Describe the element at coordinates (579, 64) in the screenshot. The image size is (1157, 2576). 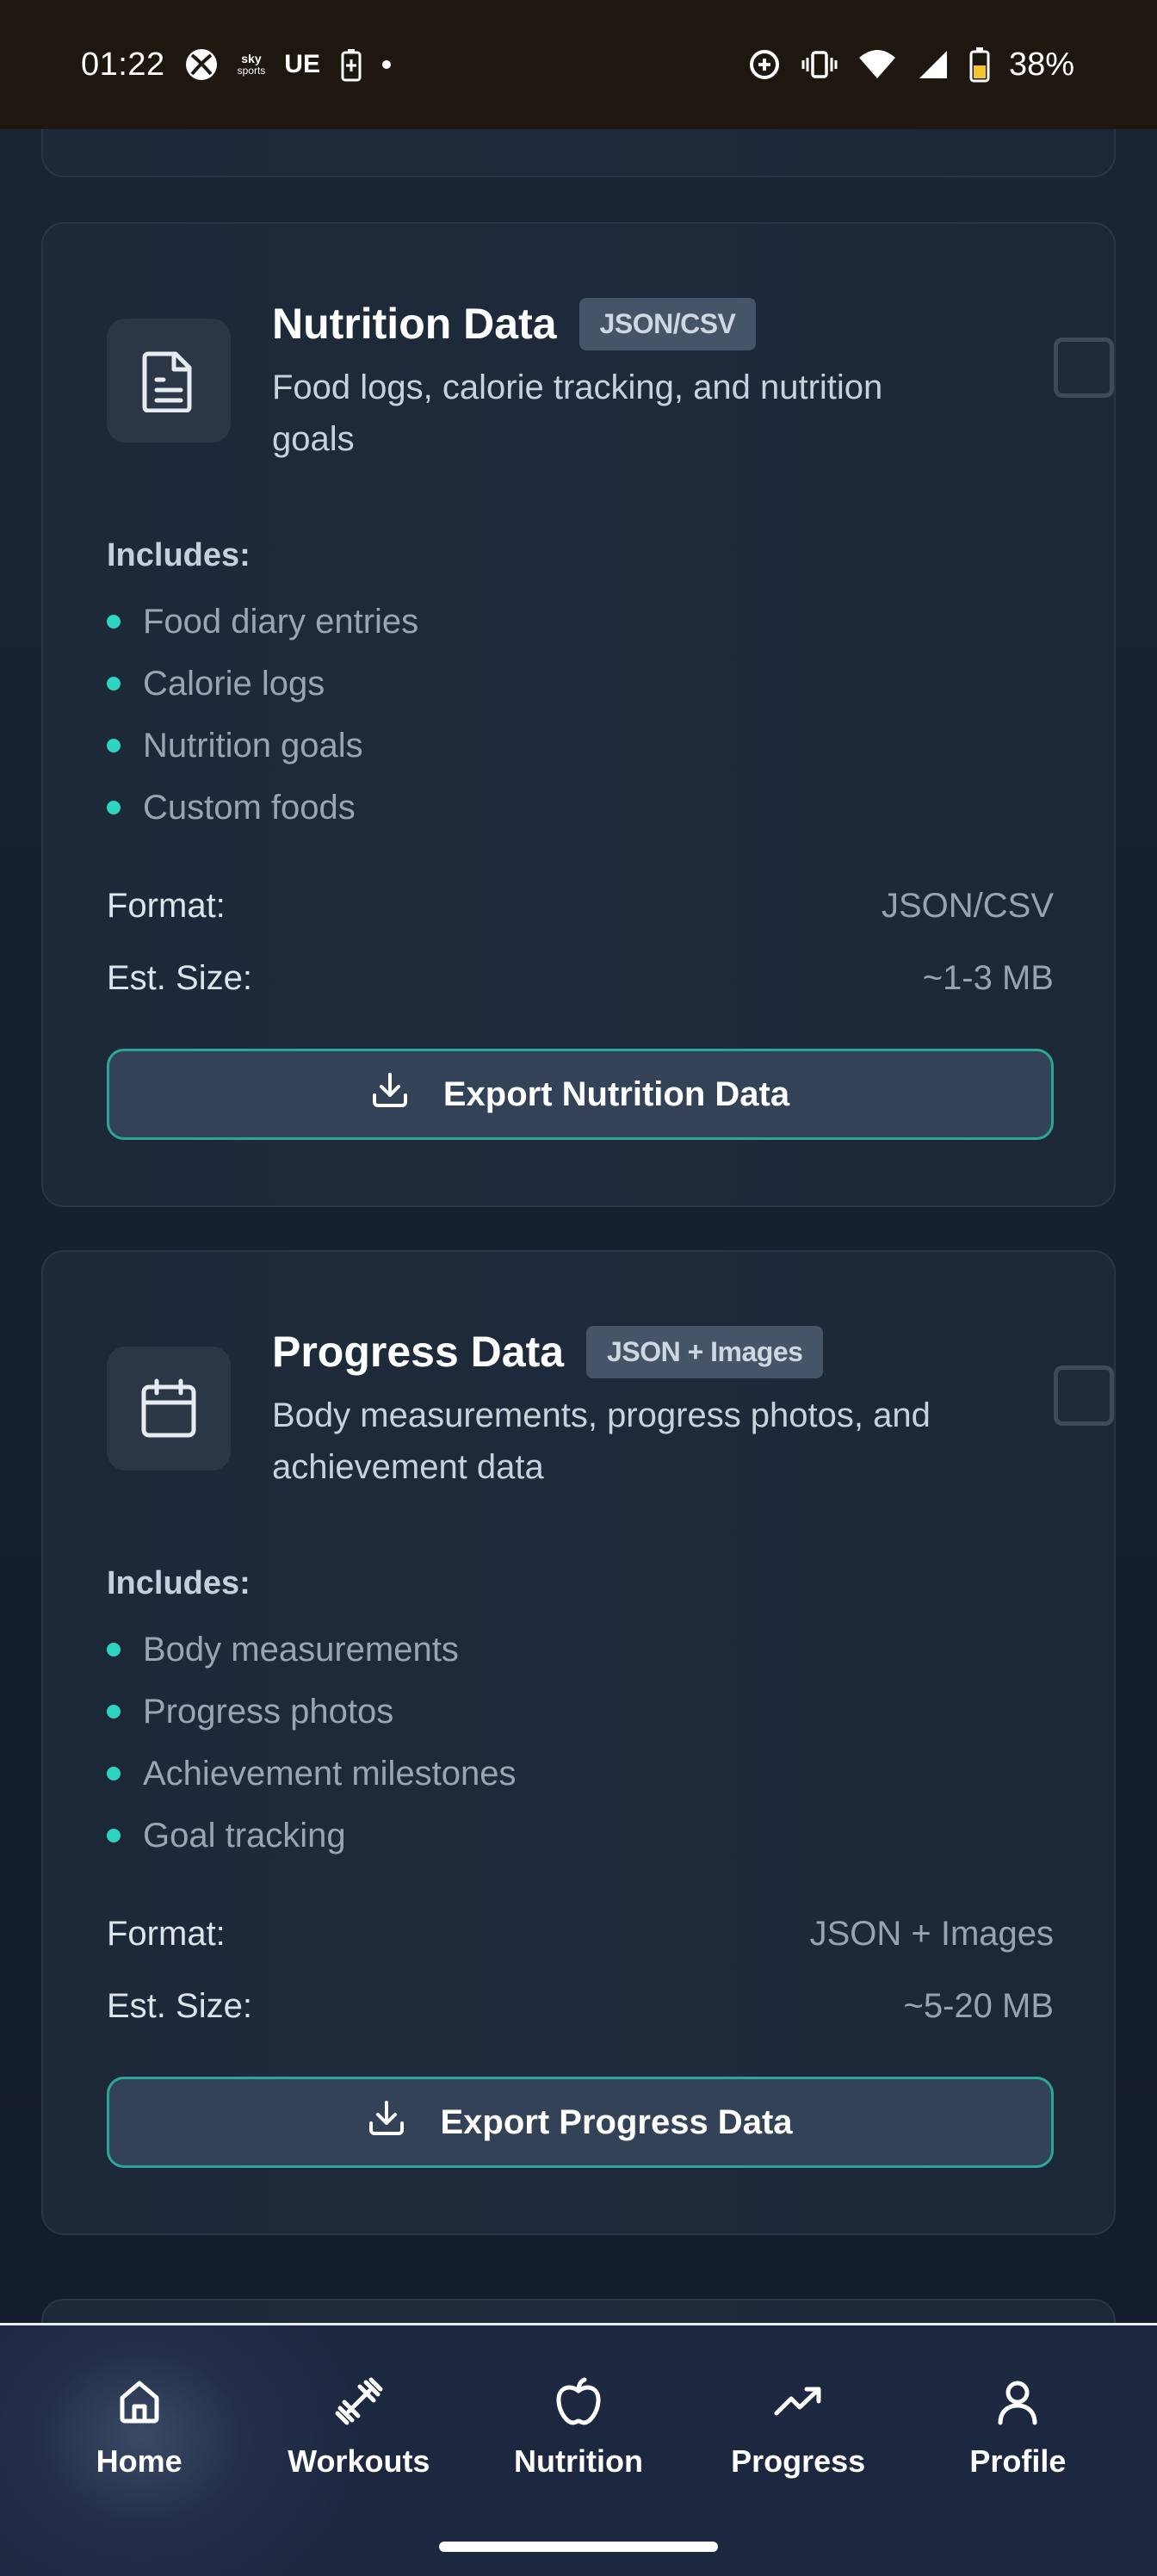
I see `status-bar: 01:22 sky sports UE 38%` at that location.